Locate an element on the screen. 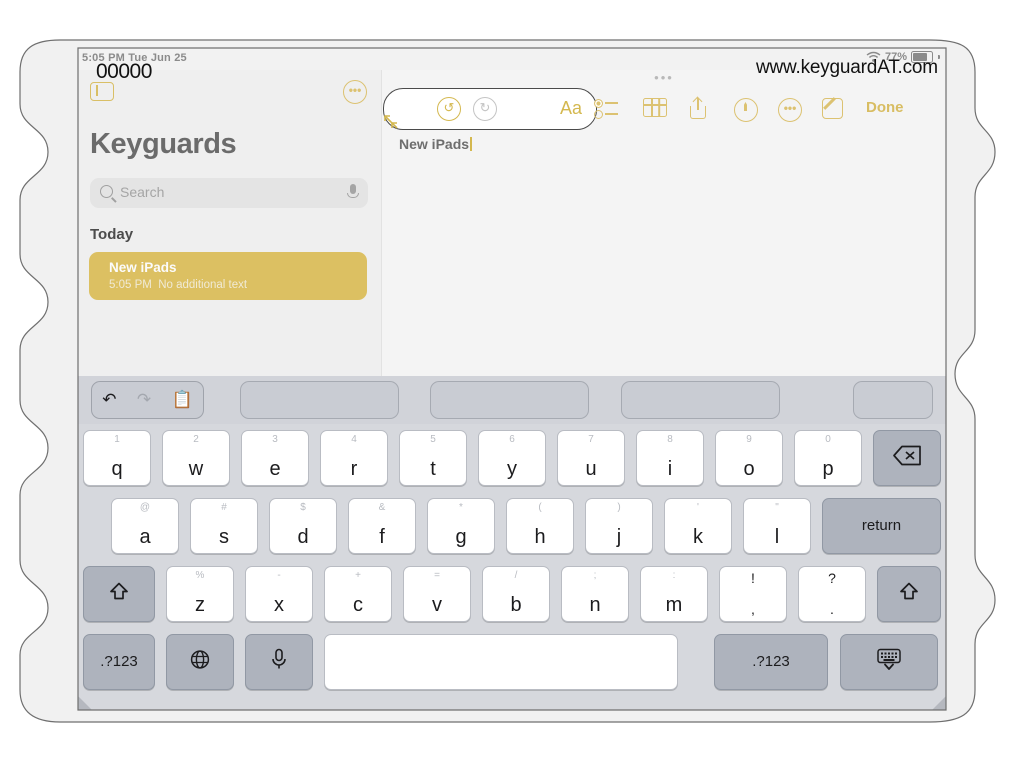  key-main-label: y is located at coordinates (512, 469).